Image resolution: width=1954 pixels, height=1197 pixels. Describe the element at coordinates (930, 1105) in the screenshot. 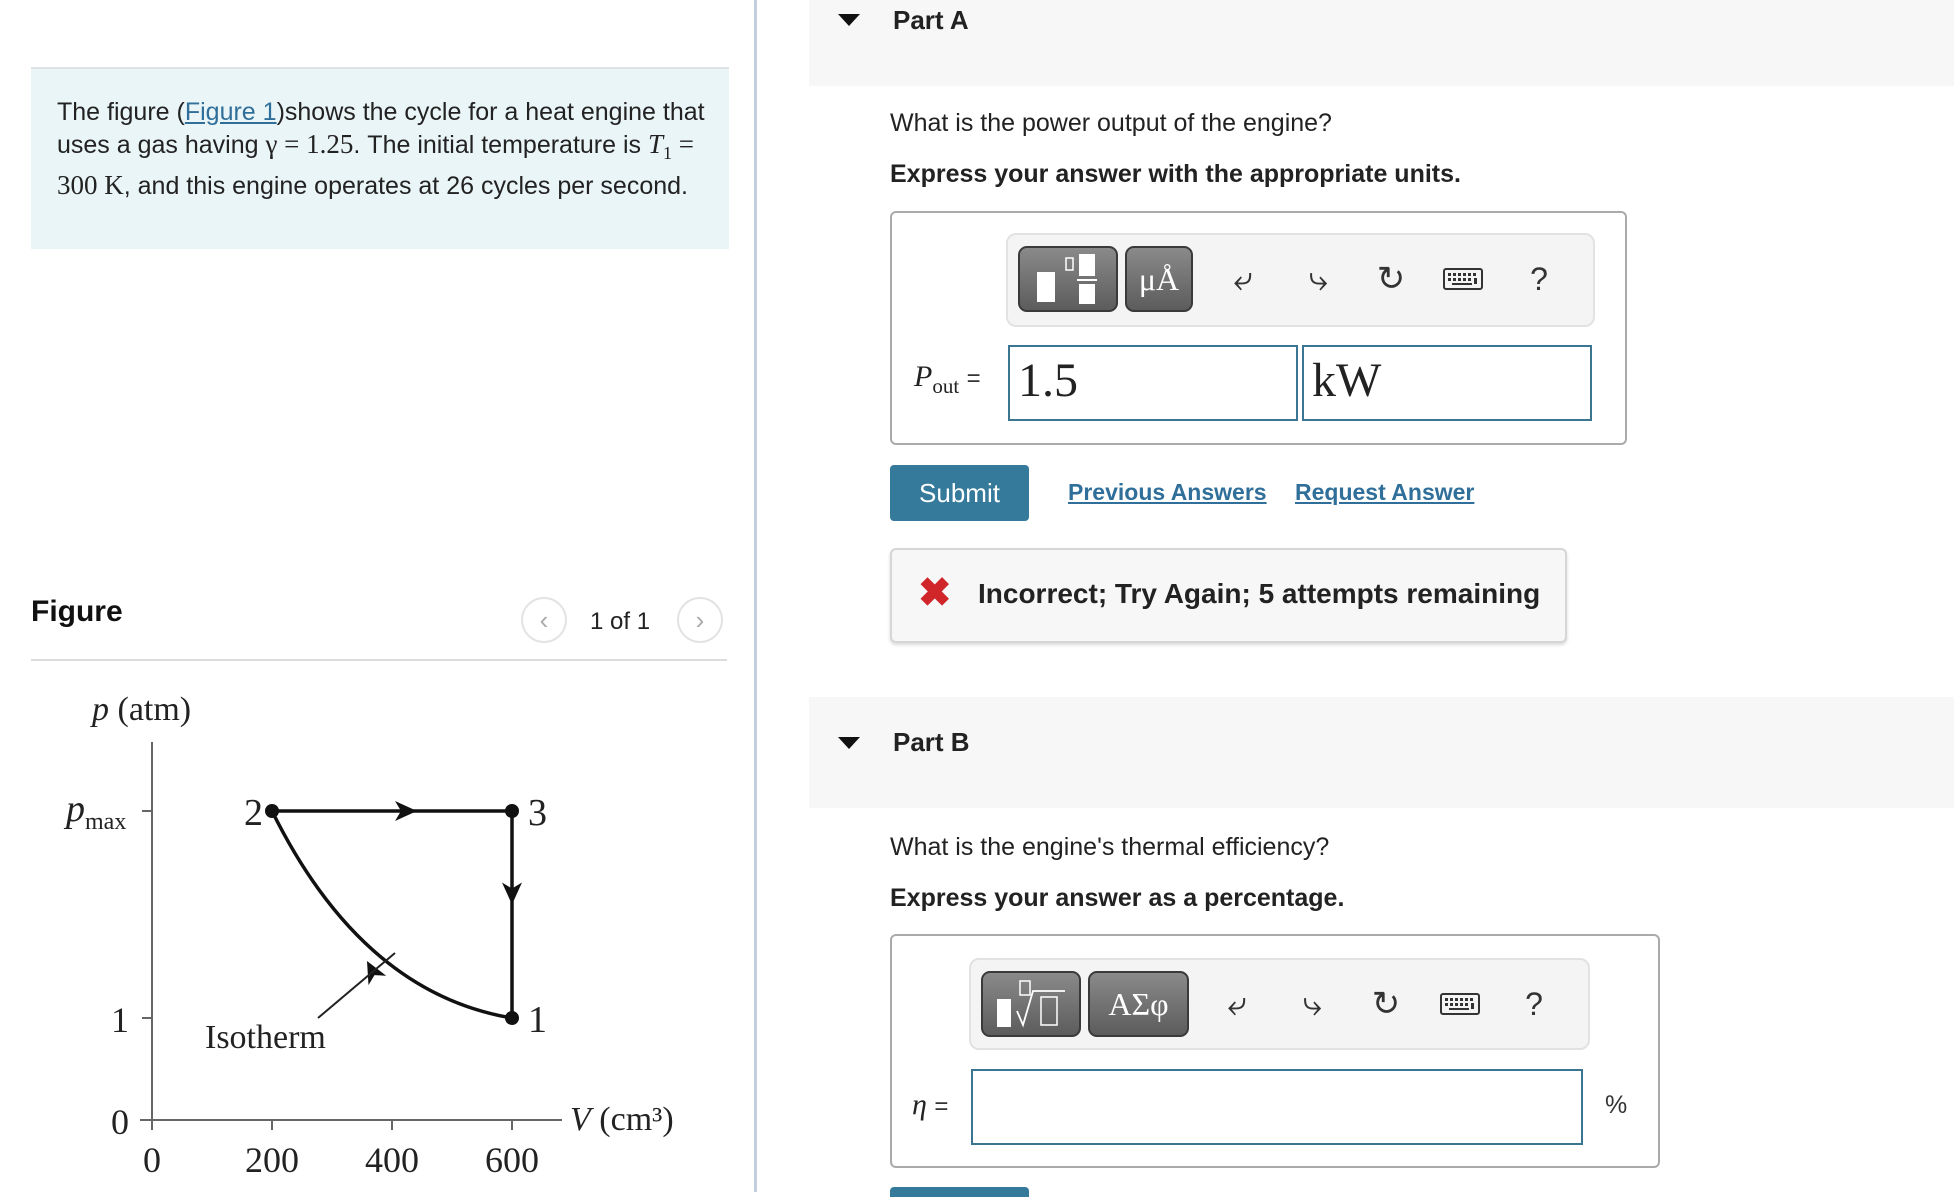

I see `eta-label: η =` at that location.